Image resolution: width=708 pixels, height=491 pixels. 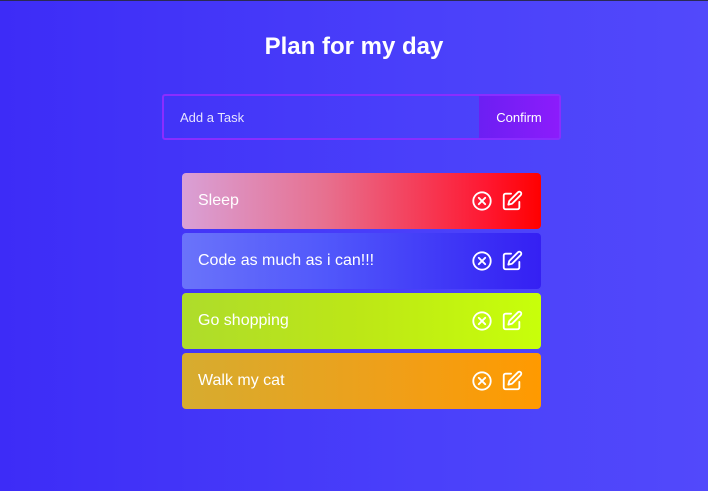 What do you see at coordinates (321, 117) in the screenshot?
I see `add-task-input` at bounding box center [321, 117].